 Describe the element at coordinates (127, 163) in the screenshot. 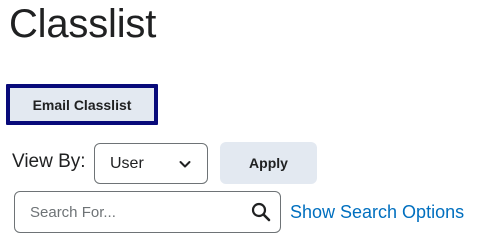

I see `view-by-selected-value: User` at that location.